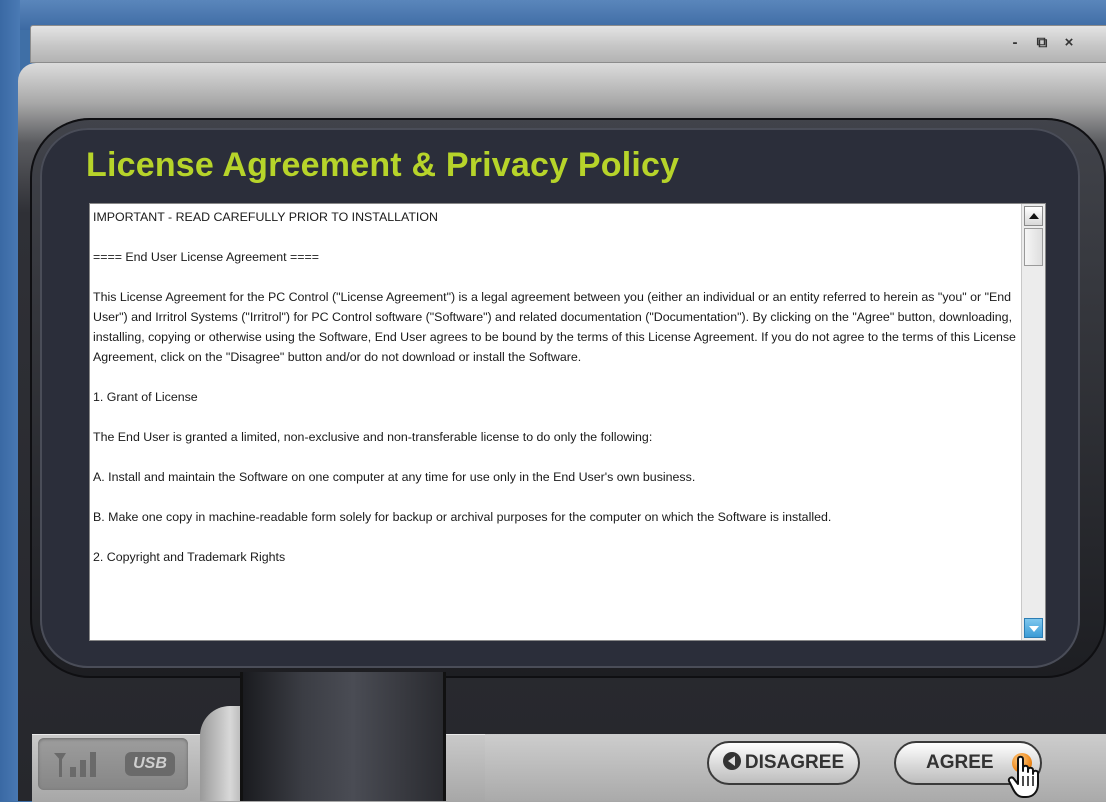 This screenshot has height=802, width=1106. Describe the element at coordinates (383, 165) in the screenshot. I see `page-title: License Agreement & Privacy Policy` at that location.